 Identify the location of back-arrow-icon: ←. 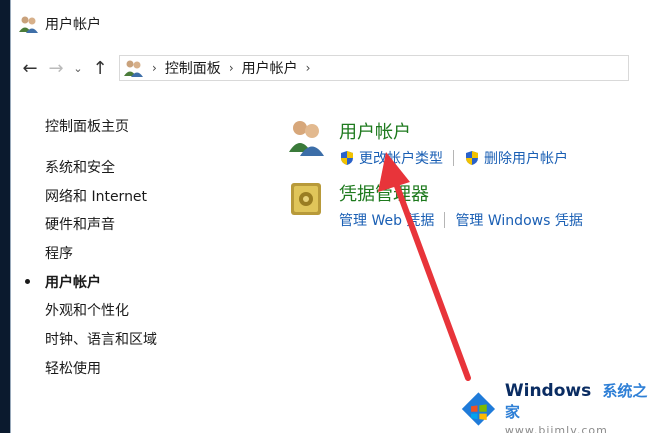
(30, 68).